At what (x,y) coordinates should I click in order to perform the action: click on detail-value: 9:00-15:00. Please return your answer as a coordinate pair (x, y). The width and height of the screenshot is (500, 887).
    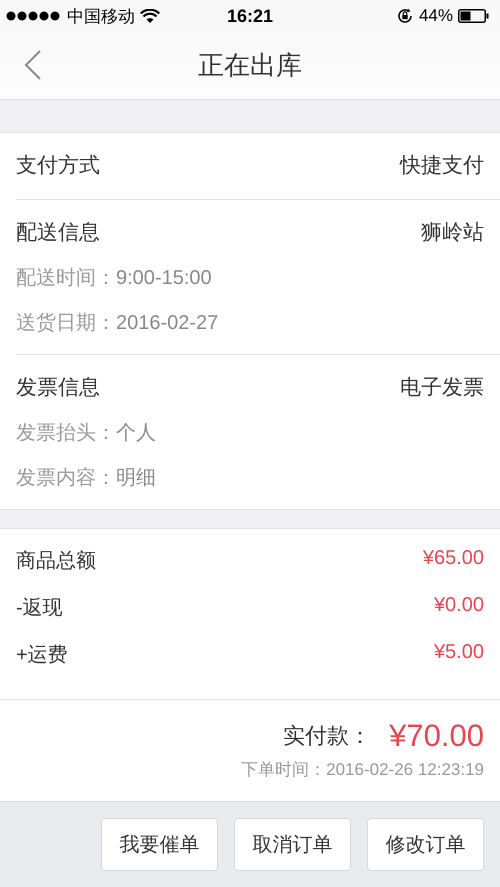
    Looking at the image, I should click on (164, 278).